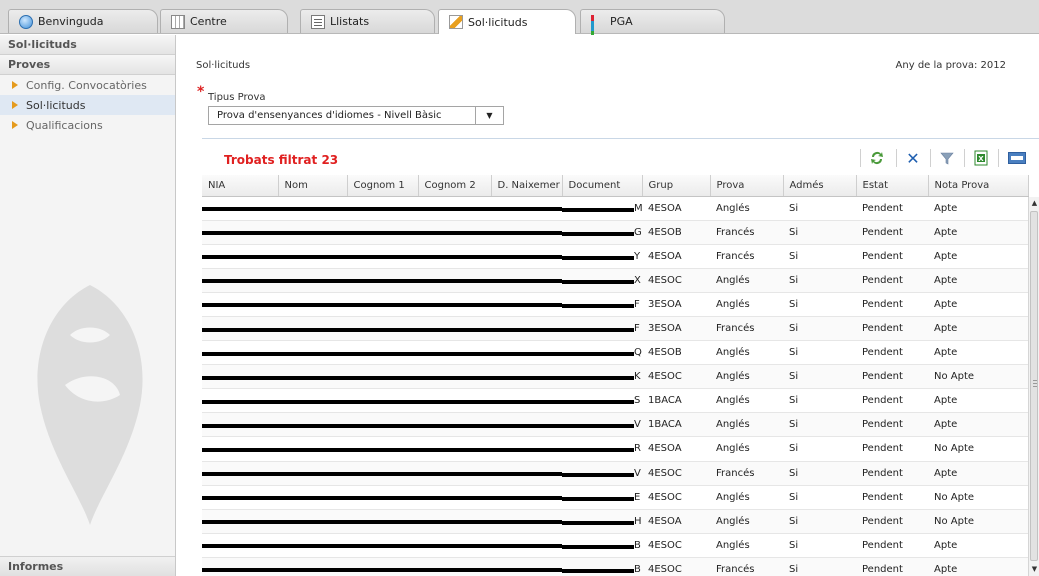 This screenshot has width=1039, height=576. What do you see at coordinates (913, 158) in the screenshot?
I see `delete-button: ✕` at bounding box center [913, 158].